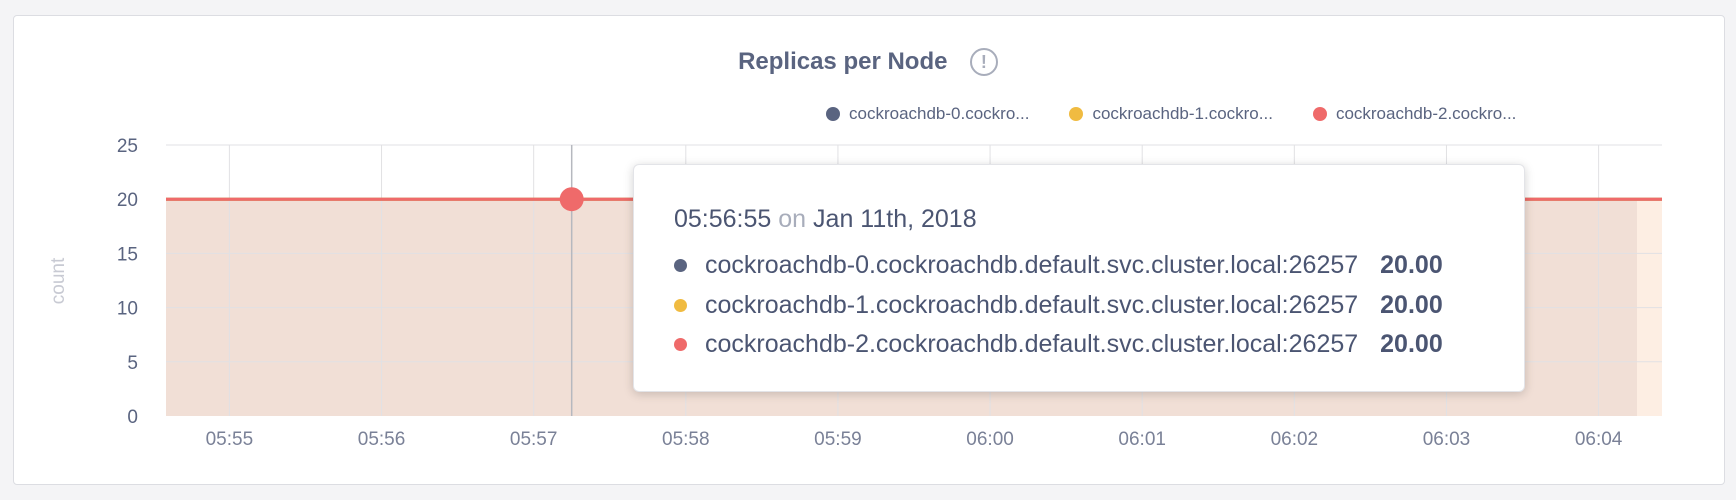 The width and height of the screenshot is (1736, 500). I want to click on y-tick-label: 5, so click(132, 363).